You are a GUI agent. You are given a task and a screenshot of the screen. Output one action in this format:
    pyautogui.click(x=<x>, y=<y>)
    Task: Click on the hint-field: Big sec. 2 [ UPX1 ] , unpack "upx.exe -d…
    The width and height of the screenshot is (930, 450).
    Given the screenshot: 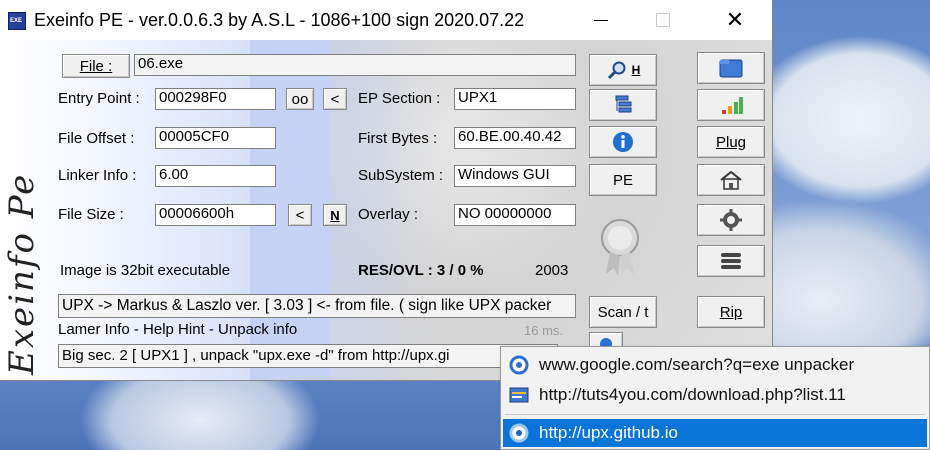 What is the action you would take?
    pyautogui.click(x=308, y=356)
    